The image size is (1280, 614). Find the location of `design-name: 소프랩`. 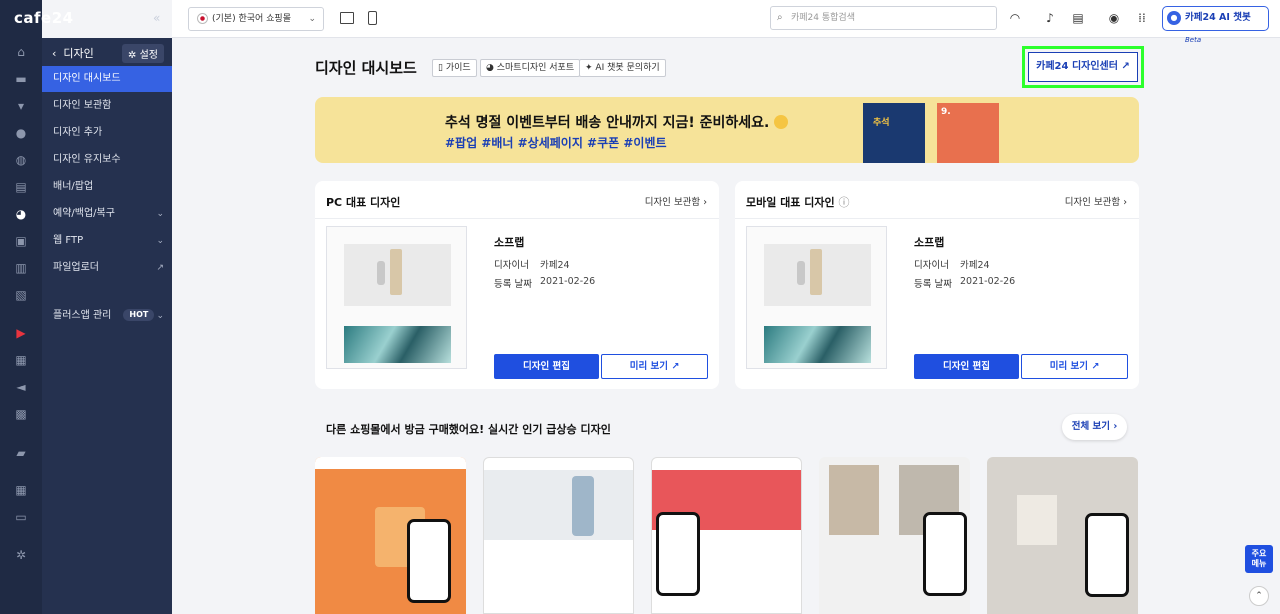

design-name: 소프랩 is located at coordinates (509, 242).